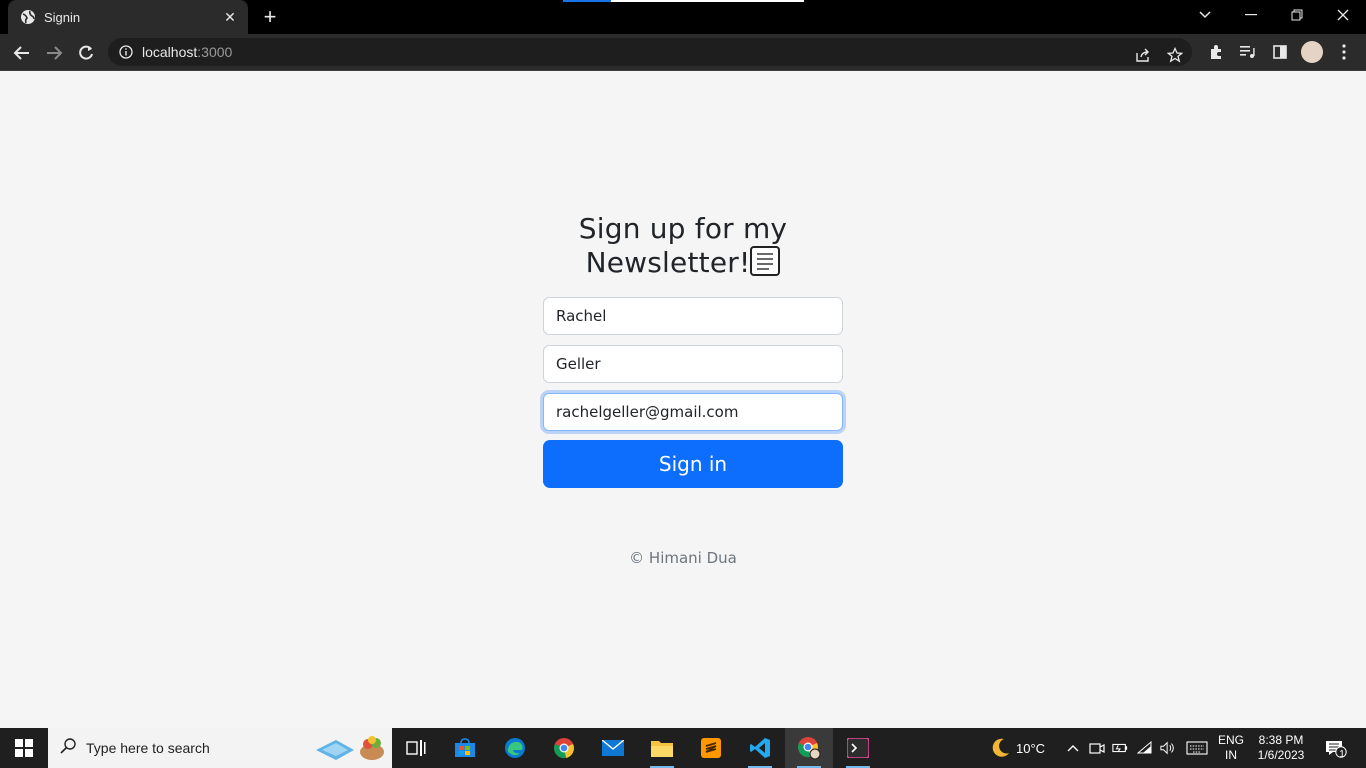 This screenshot has width=1366, height=768. Describe the element at coordinates (62, 17) in the screenshot. I see `tab-title: Signin` at that location.